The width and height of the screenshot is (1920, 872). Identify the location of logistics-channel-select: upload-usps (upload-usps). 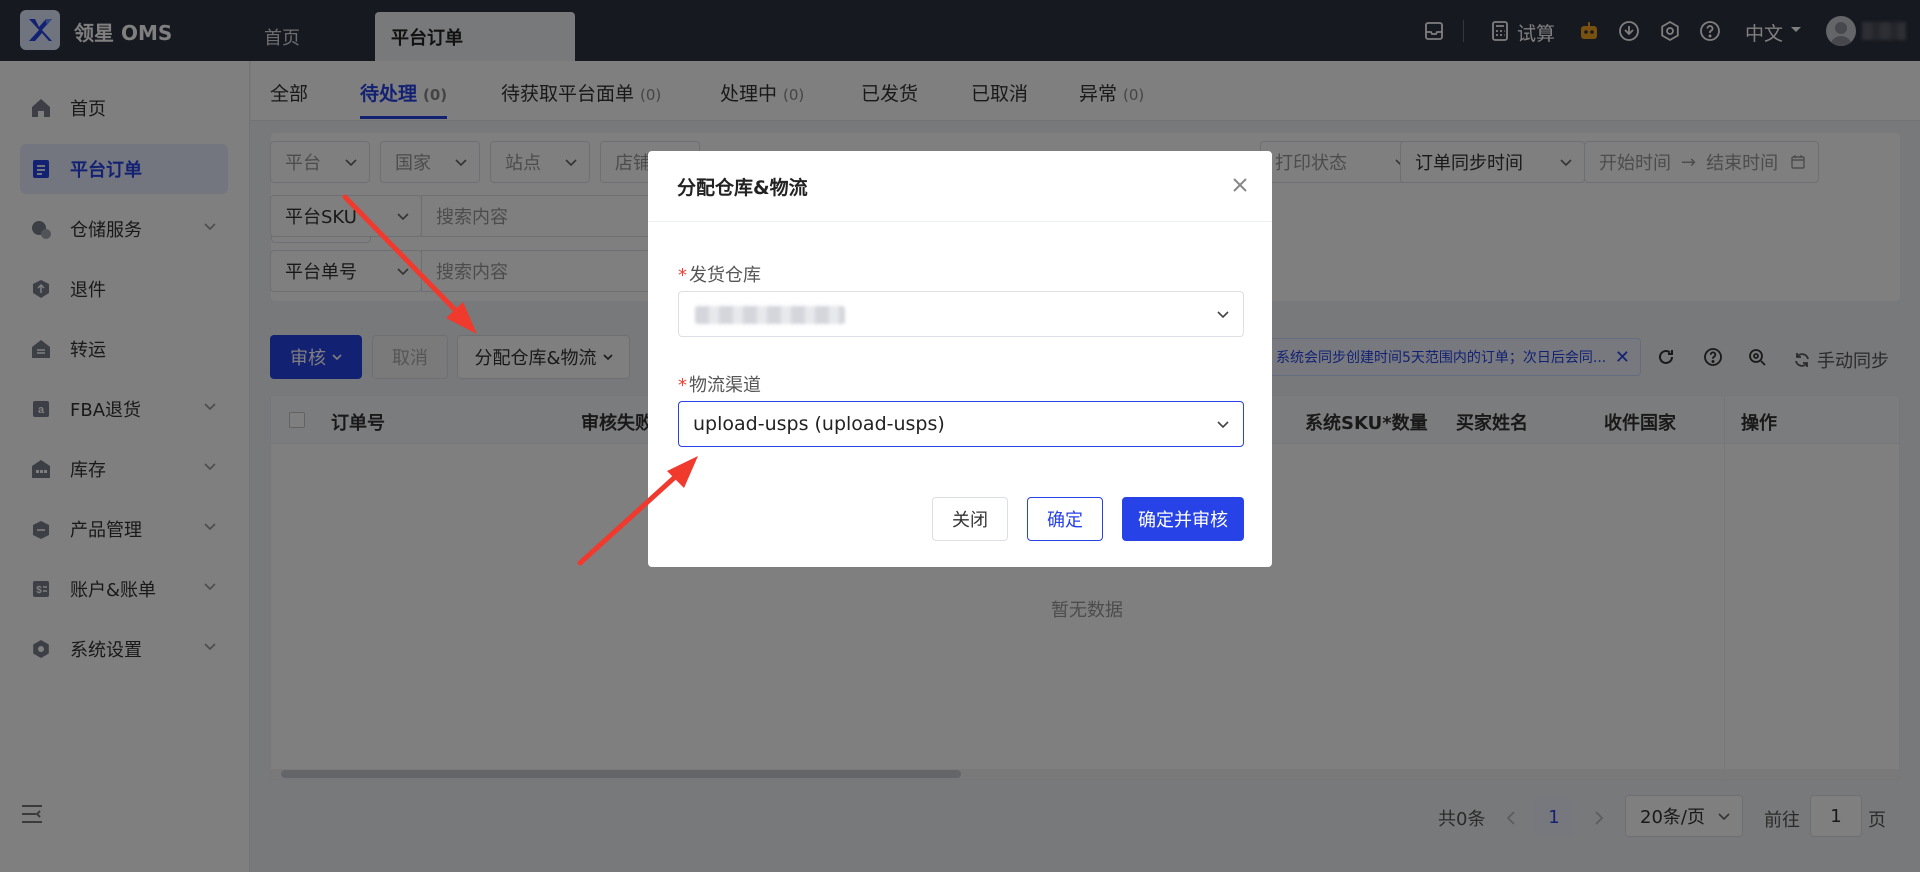
(961, 424).